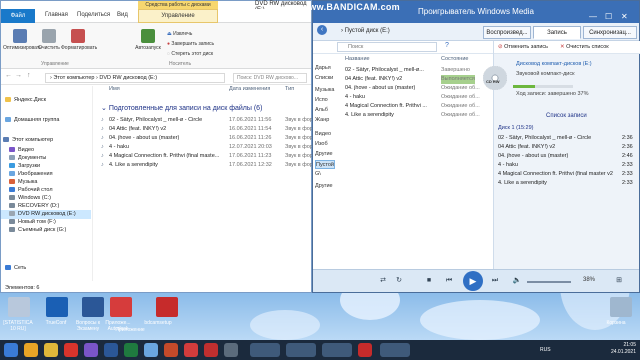 The height and width of the screenshot is (360, 640). I want to click on back-icon: ←, so click(8, 75).